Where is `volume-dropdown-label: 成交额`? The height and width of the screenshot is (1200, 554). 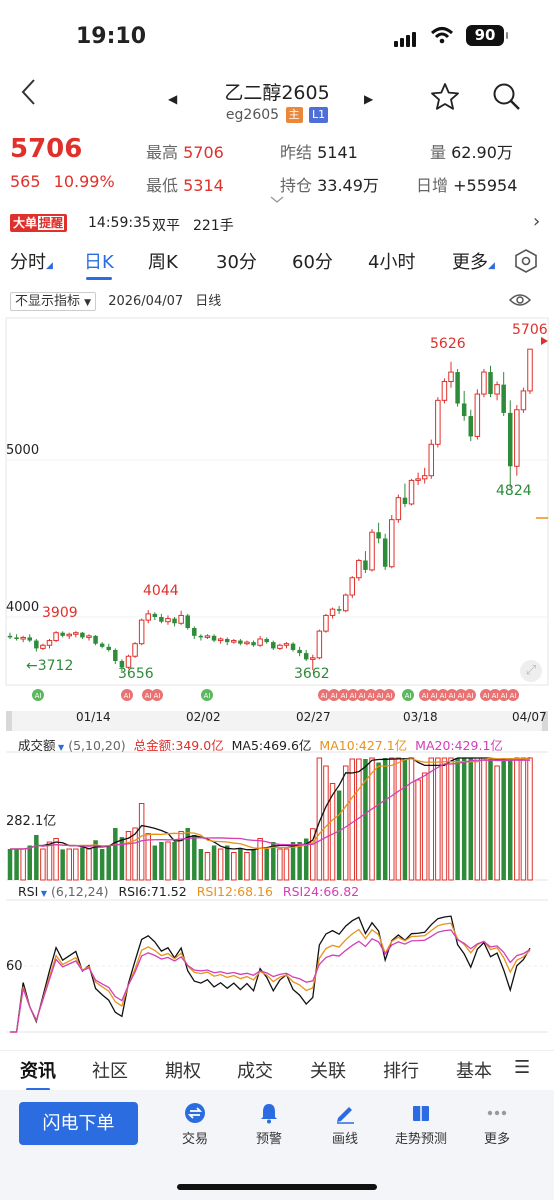
volume-dropdown-label: 成交额 is located at coordinates (37, 745).